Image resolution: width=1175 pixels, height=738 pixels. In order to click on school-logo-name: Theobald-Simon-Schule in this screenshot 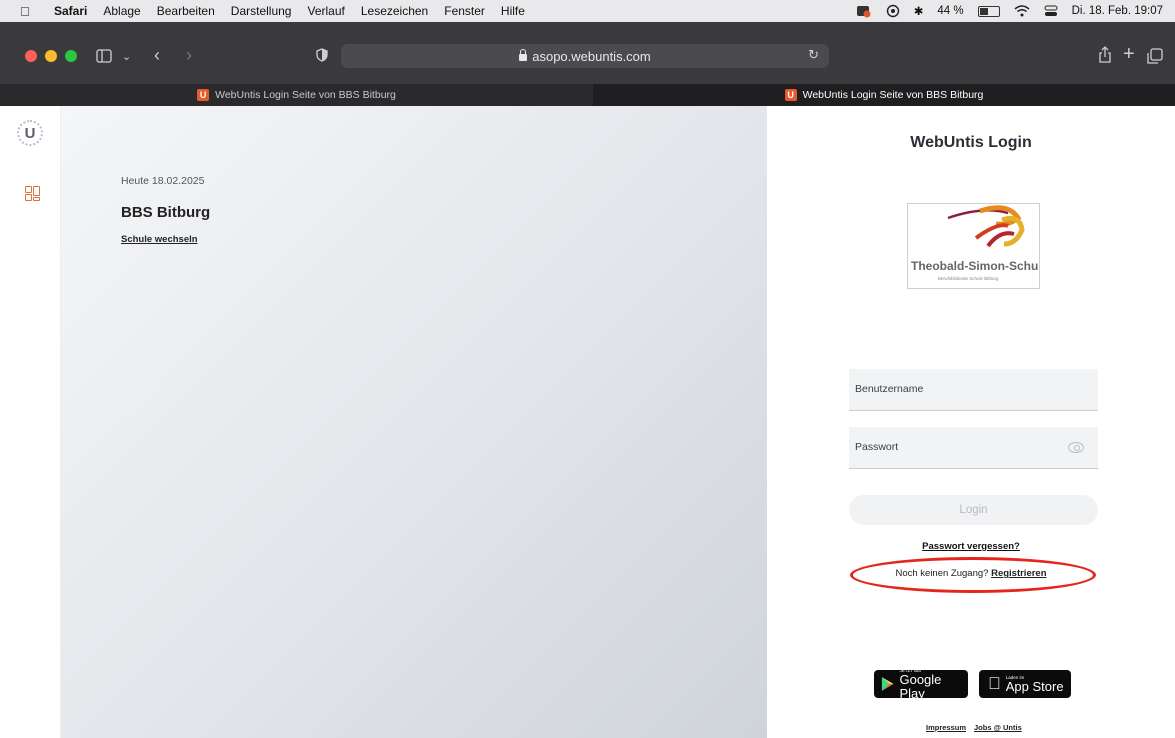, I will do `click(975, 266)`.